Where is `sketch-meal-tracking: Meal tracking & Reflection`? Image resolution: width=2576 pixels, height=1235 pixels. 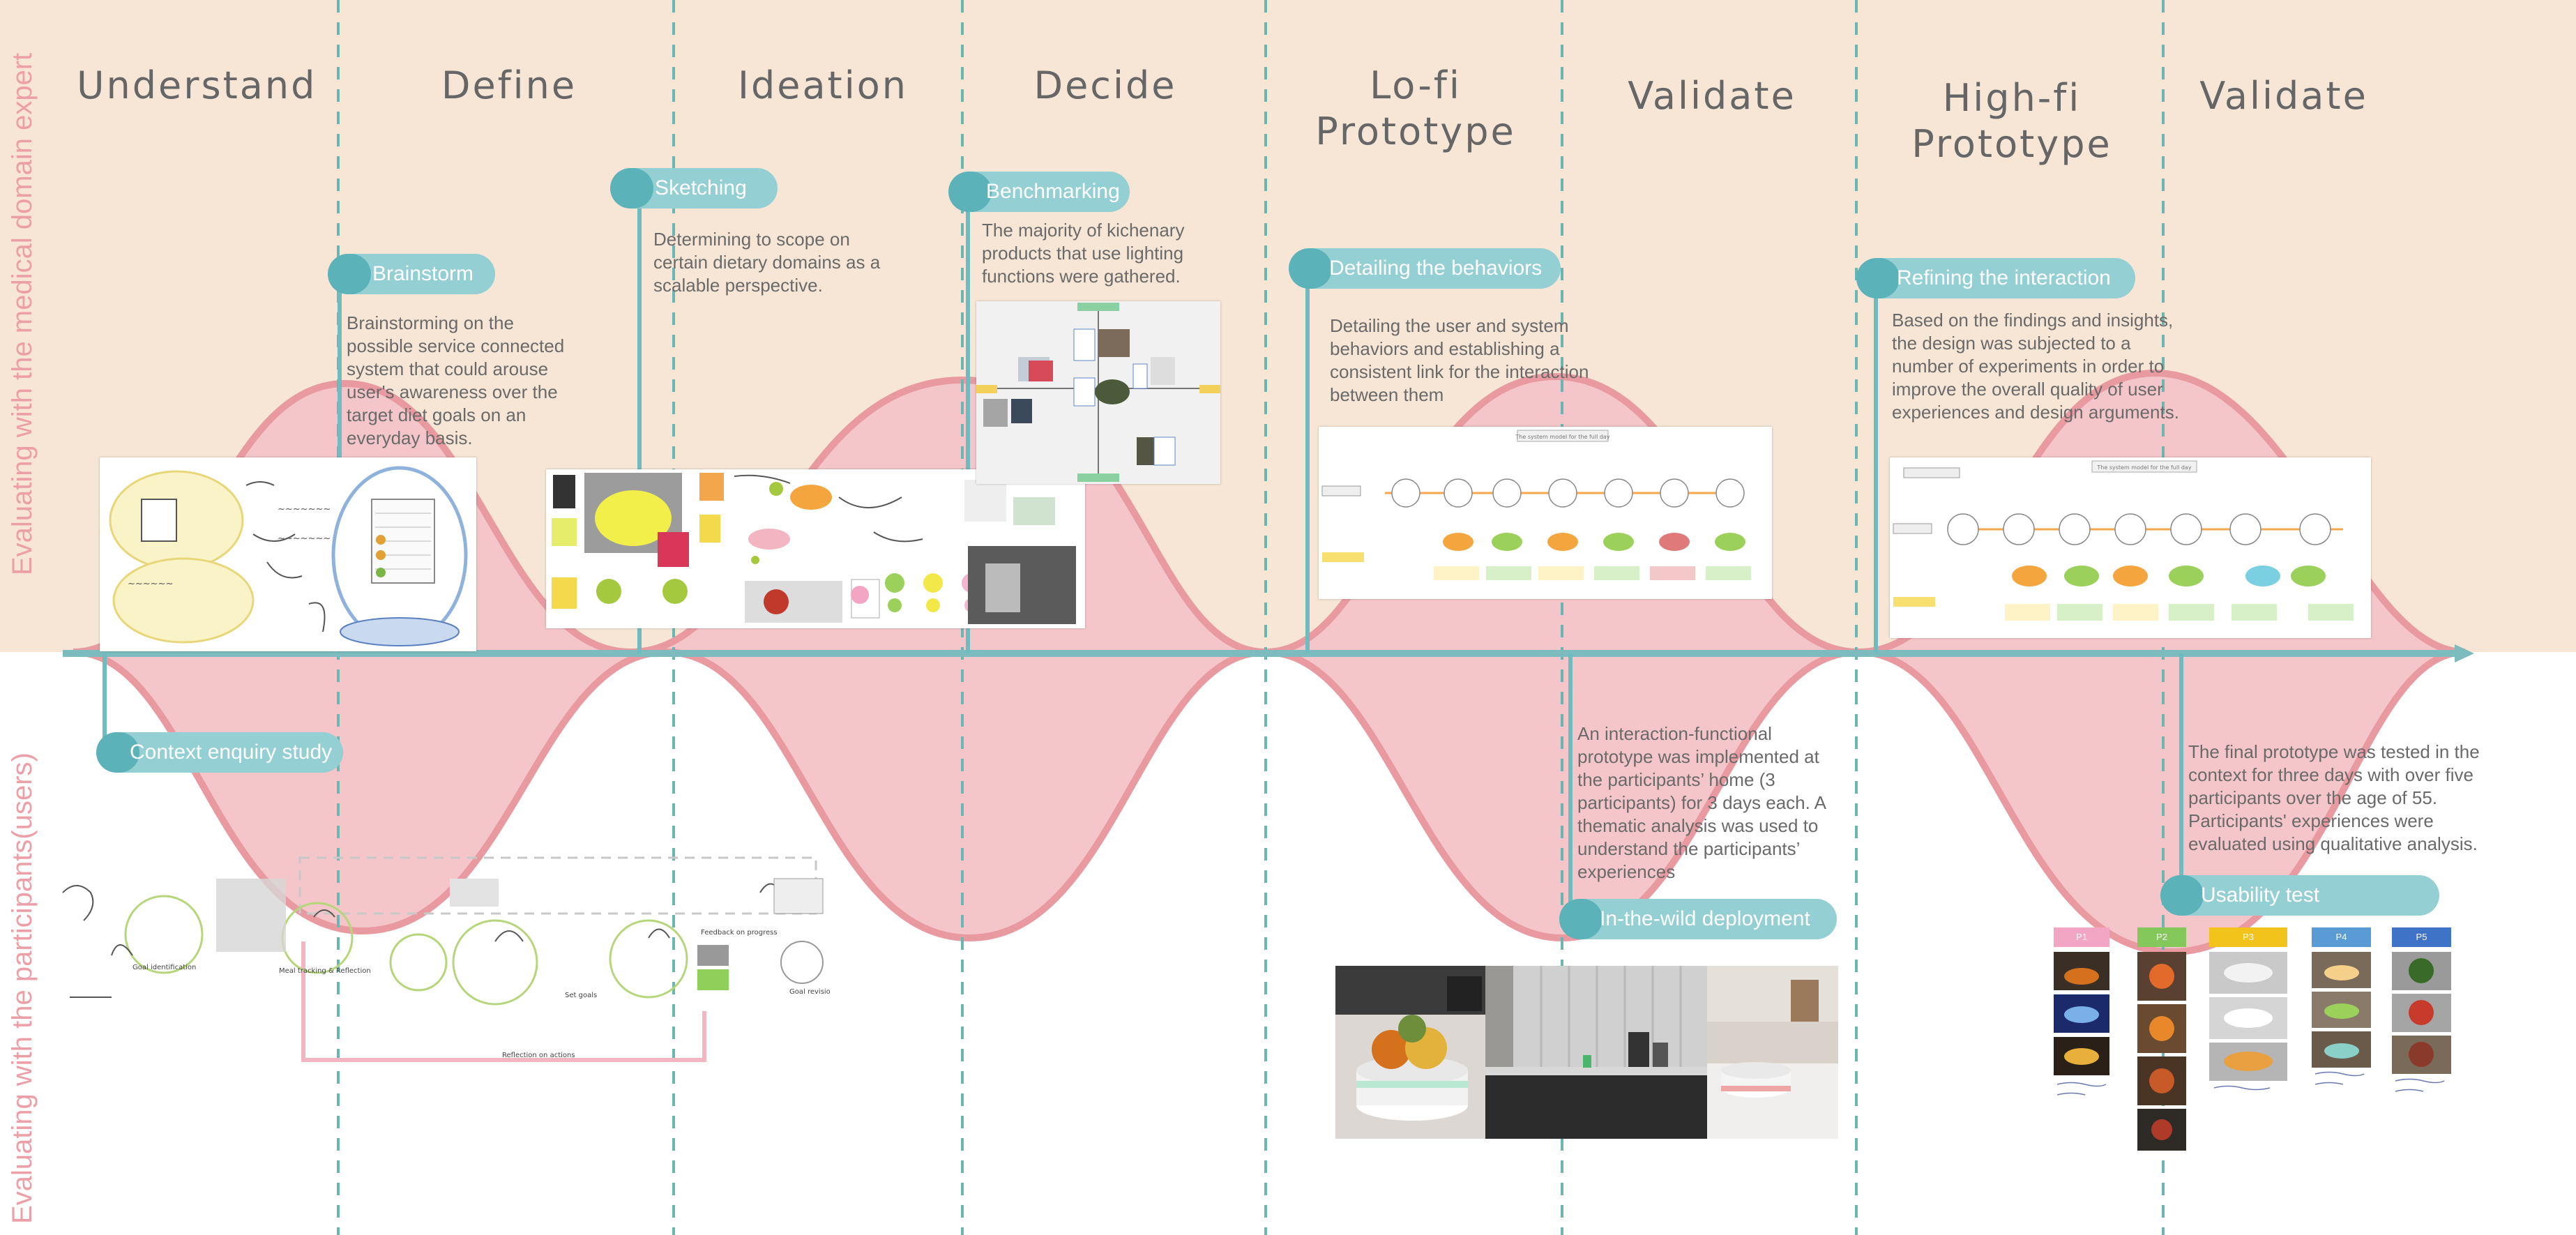 sketch-meal-tracking: Meal tracking & Reflection is located at coordinates (325, 971).